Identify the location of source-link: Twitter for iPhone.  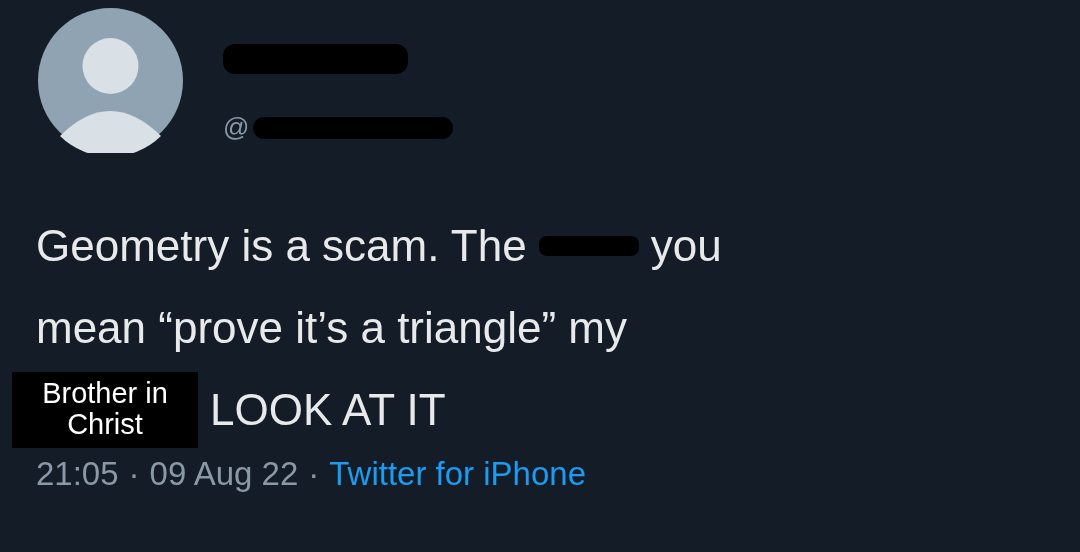
(458, 474).